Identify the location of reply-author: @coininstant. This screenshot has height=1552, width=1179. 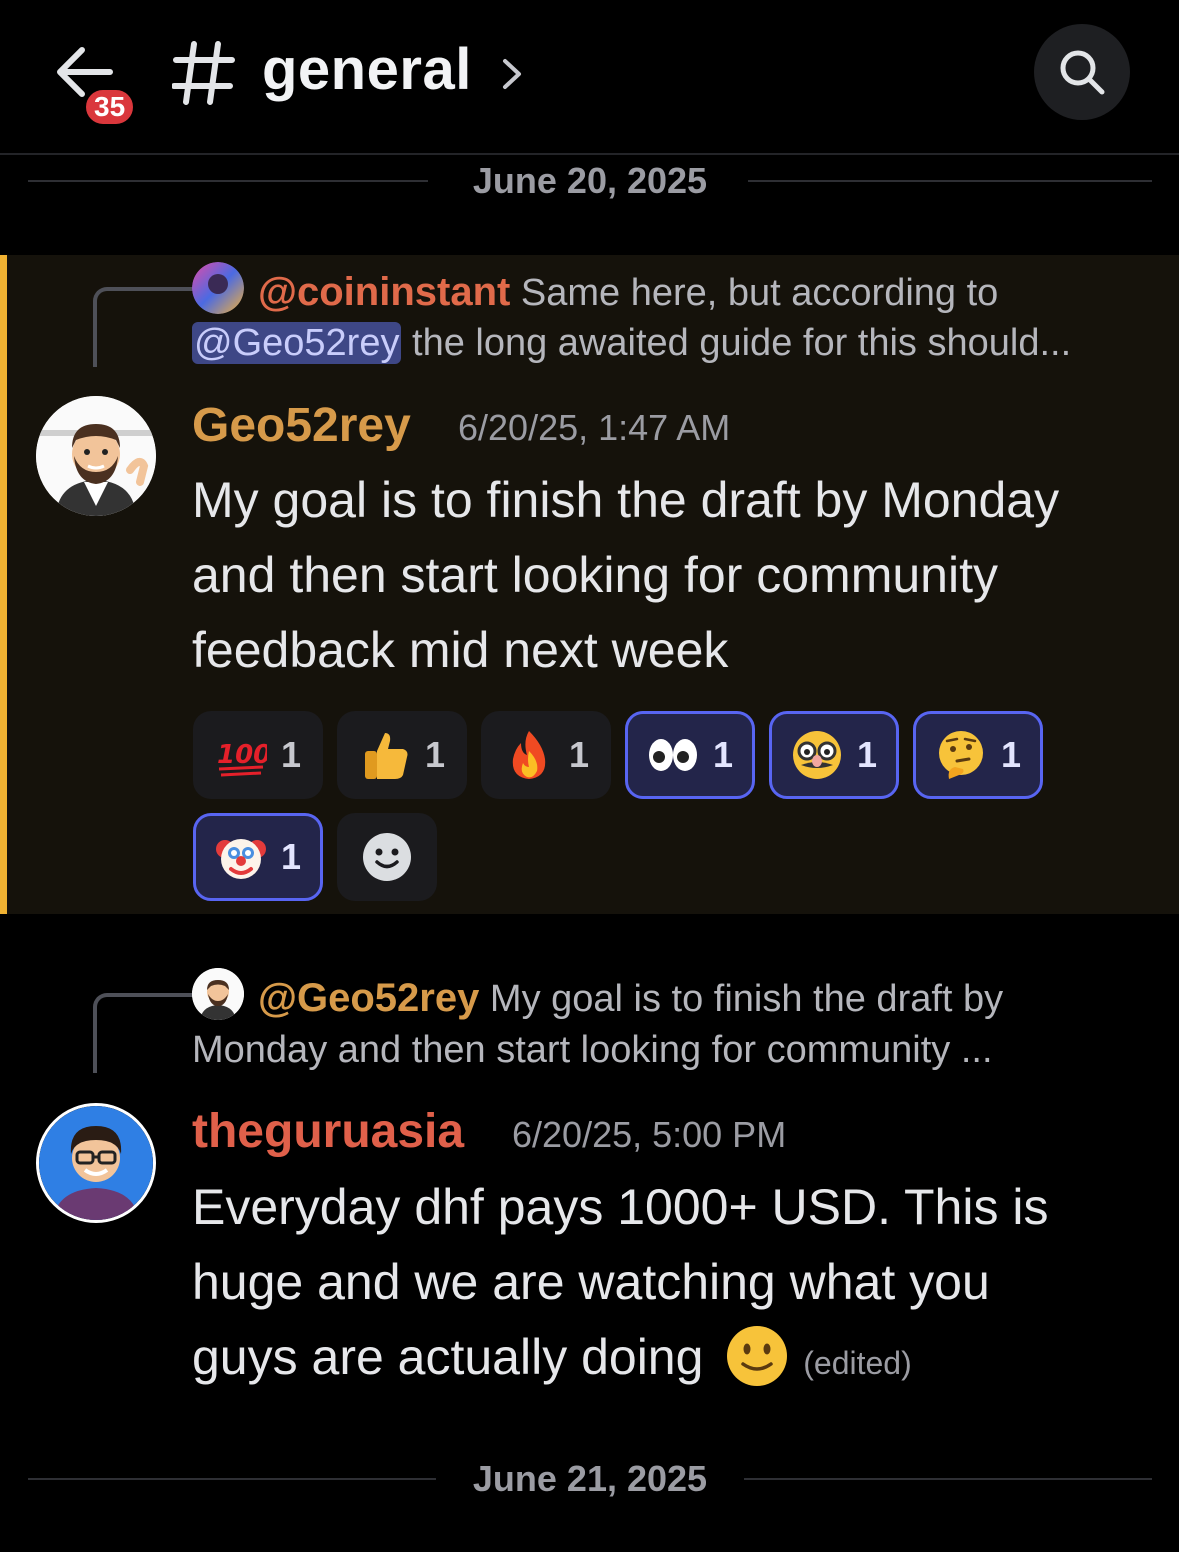
(384, 292).